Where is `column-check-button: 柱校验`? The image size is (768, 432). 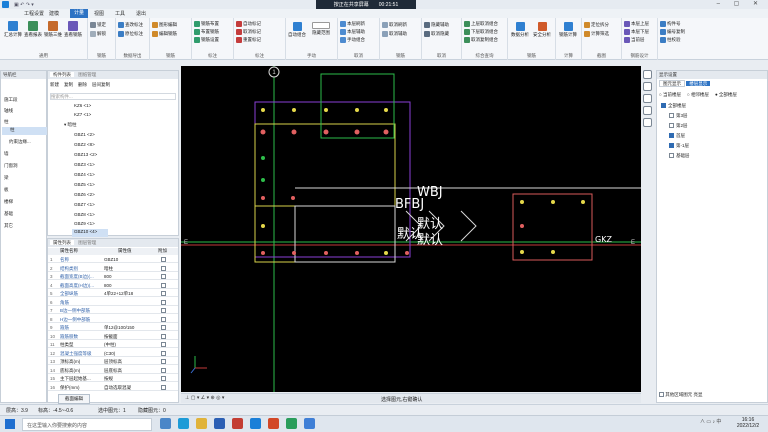
column-check-button: 柱校验 is located at coordinates (670, 40).